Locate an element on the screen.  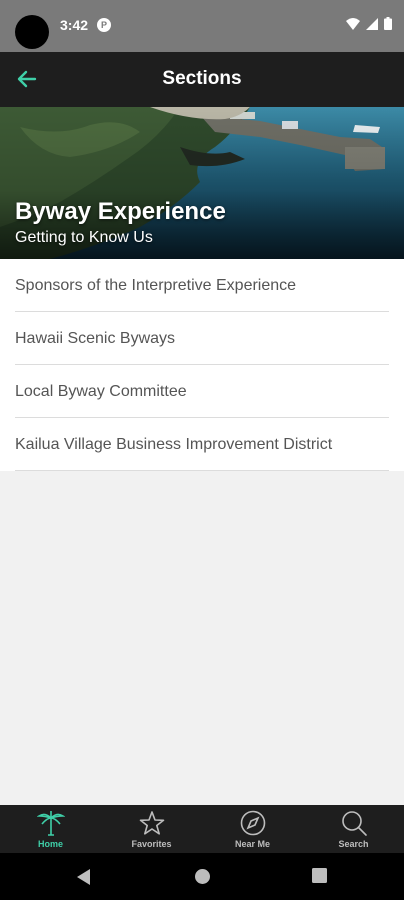
wifi-icon is located at coordinates (353, 23).